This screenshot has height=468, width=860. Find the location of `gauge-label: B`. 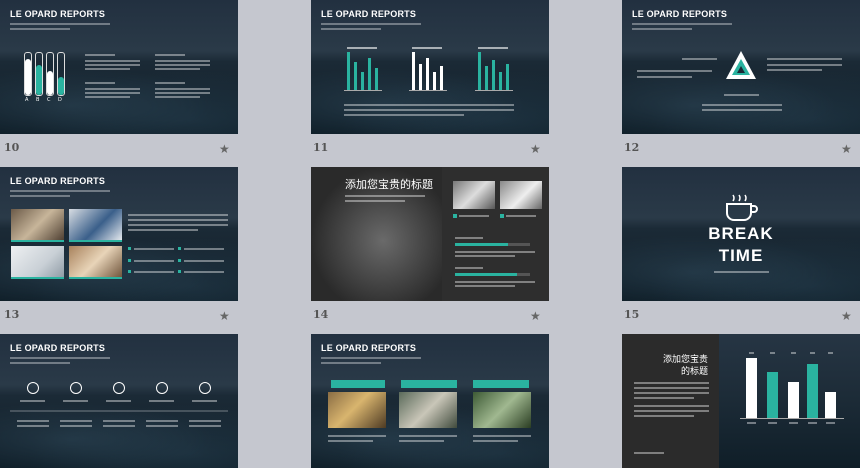

gauge-label: B is located at coordinates (38, 100).